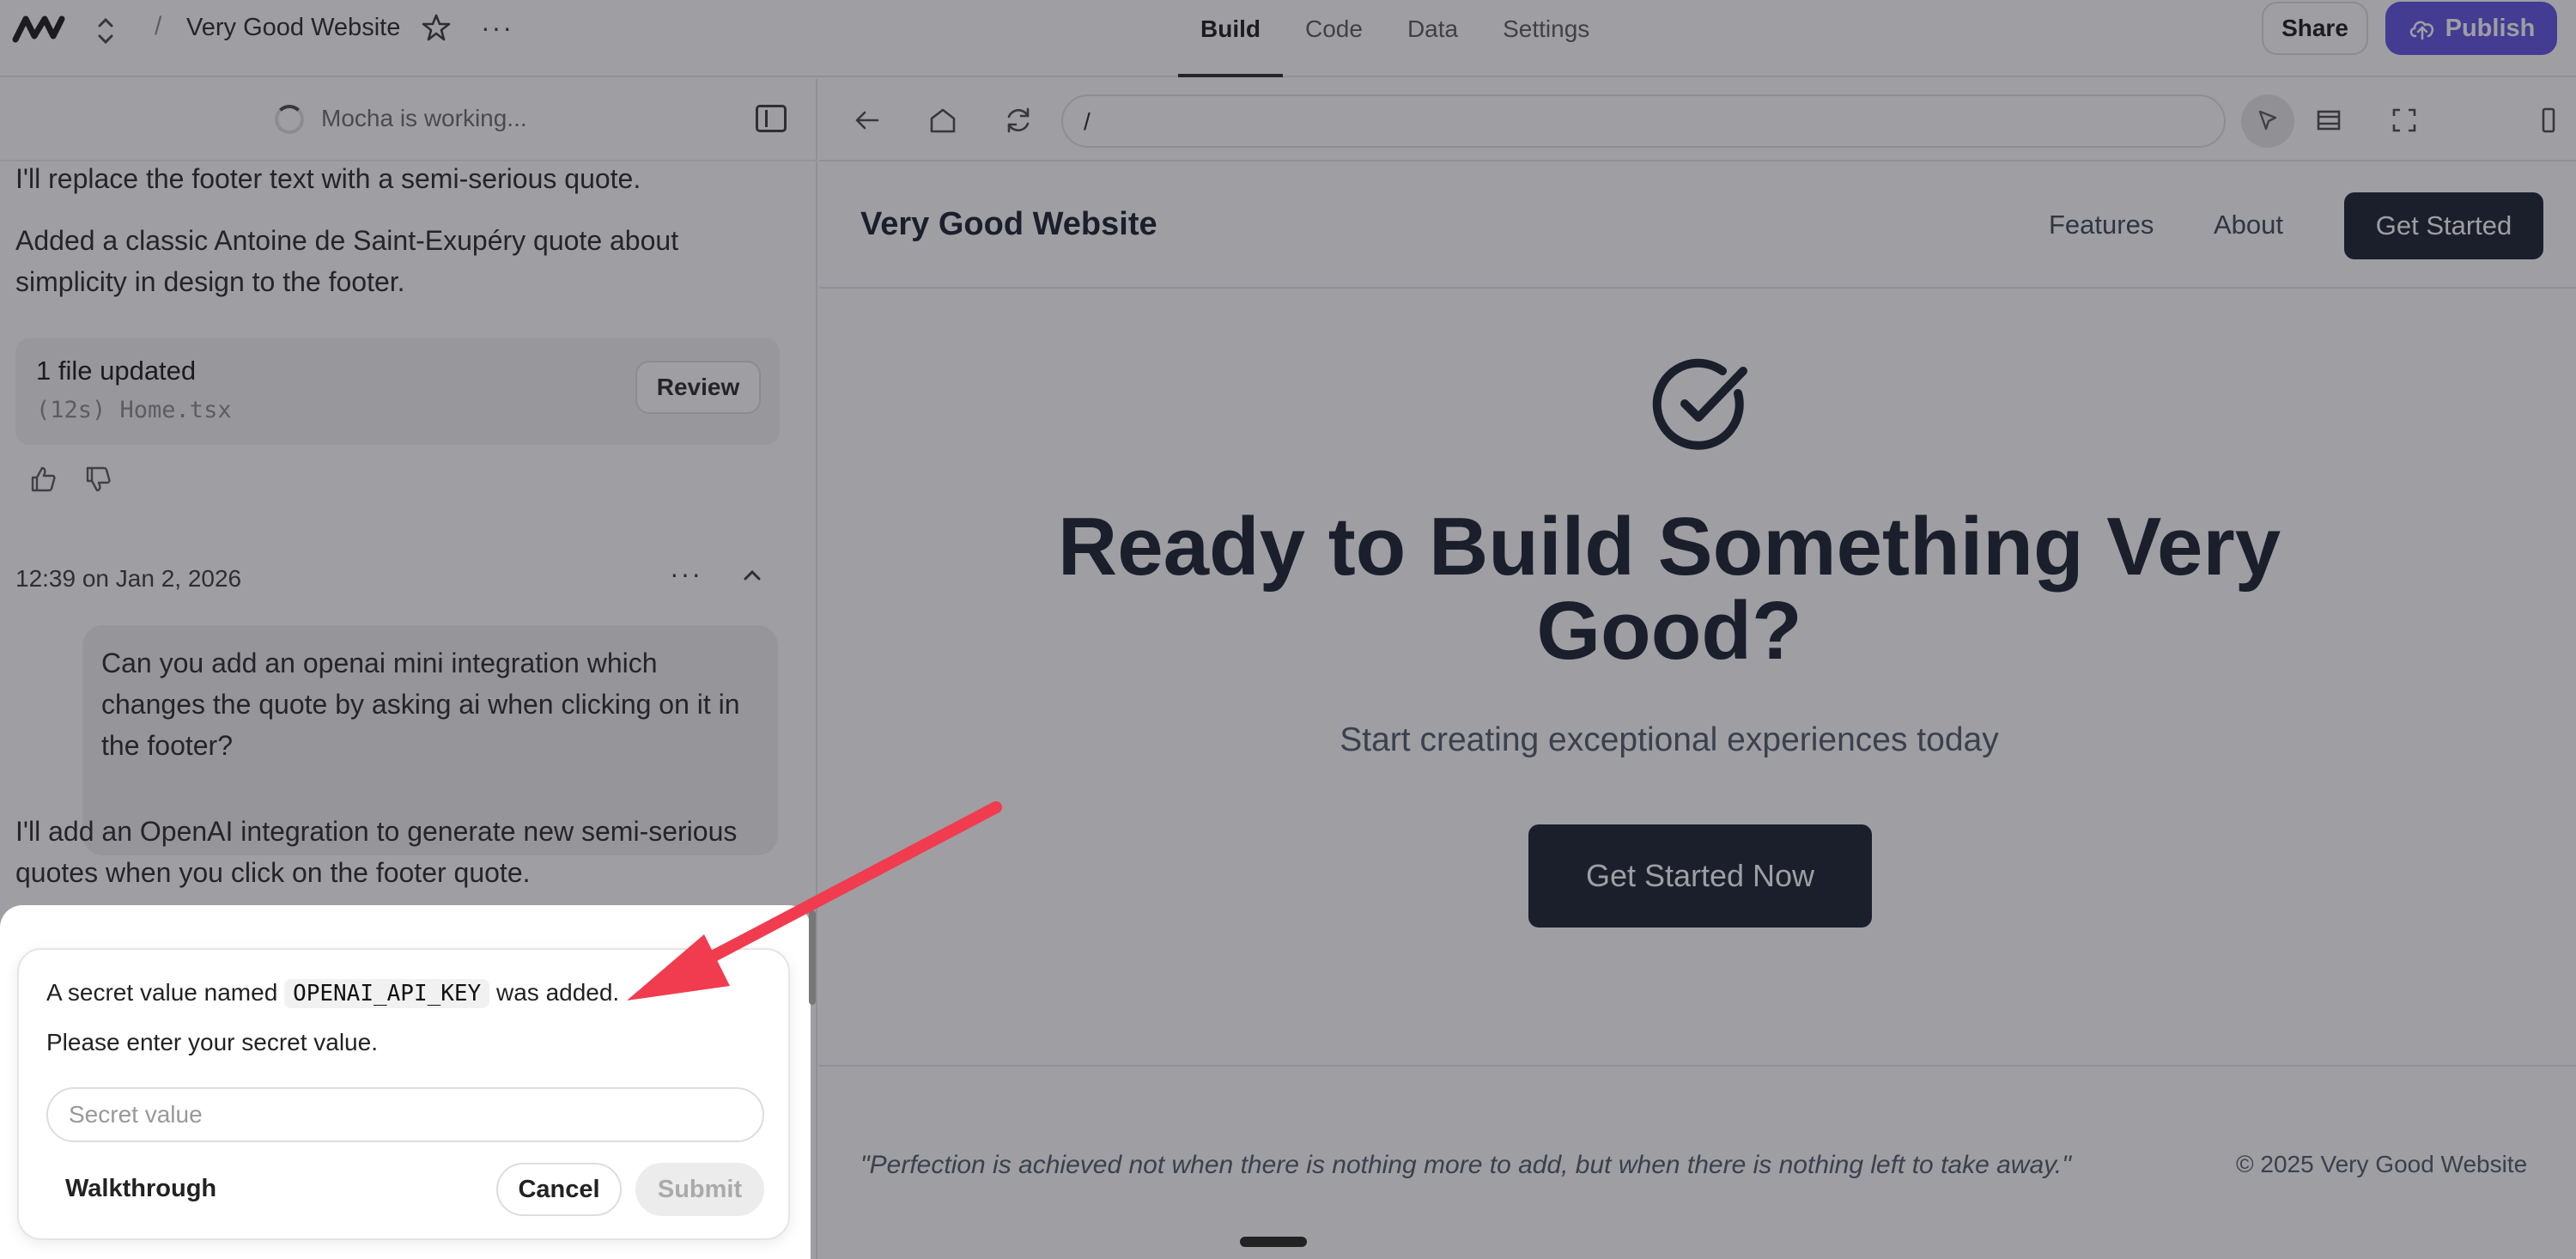 This screenshot has height=1259, width=2576. What do you see at coordinates (2405, 120) in the screenshot?
I see `fullscreen-icon` at bounding box center [2405, 120].